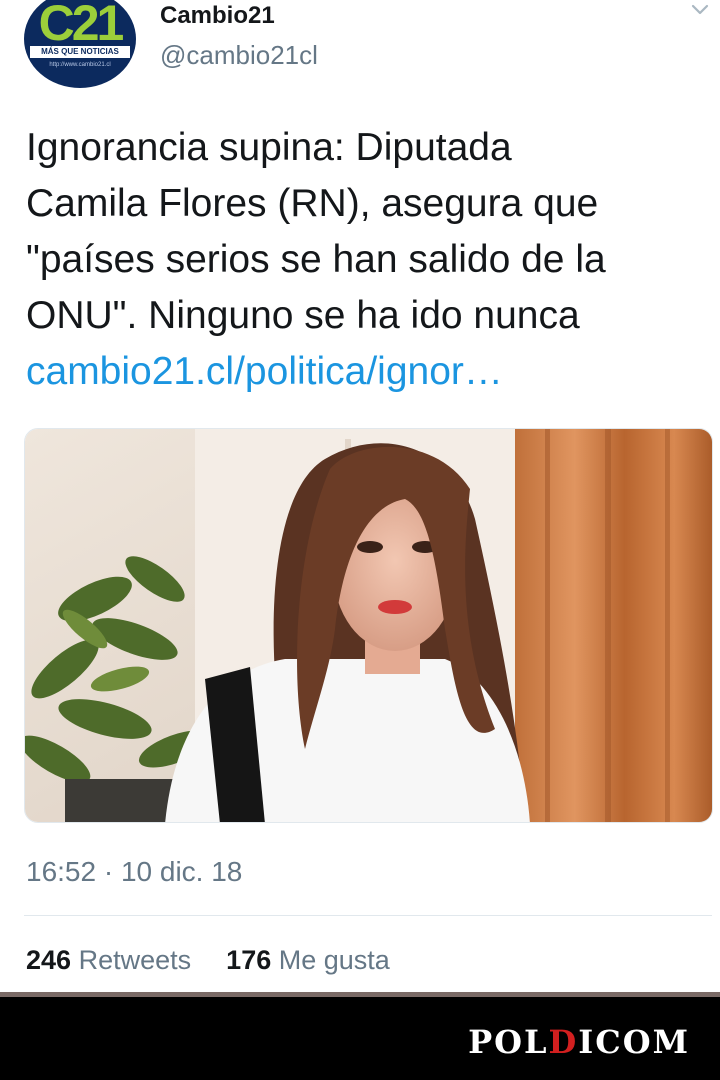  What do you see at coordinates (248, 960) in the screenshot?
I see `likes-count: 176` at bounding box center [248, 960].